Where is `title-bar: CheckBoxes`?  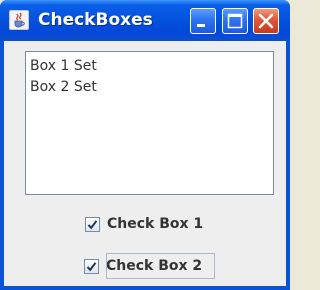 title-bar: CheckBoxes is located at coordinates (145, 20).